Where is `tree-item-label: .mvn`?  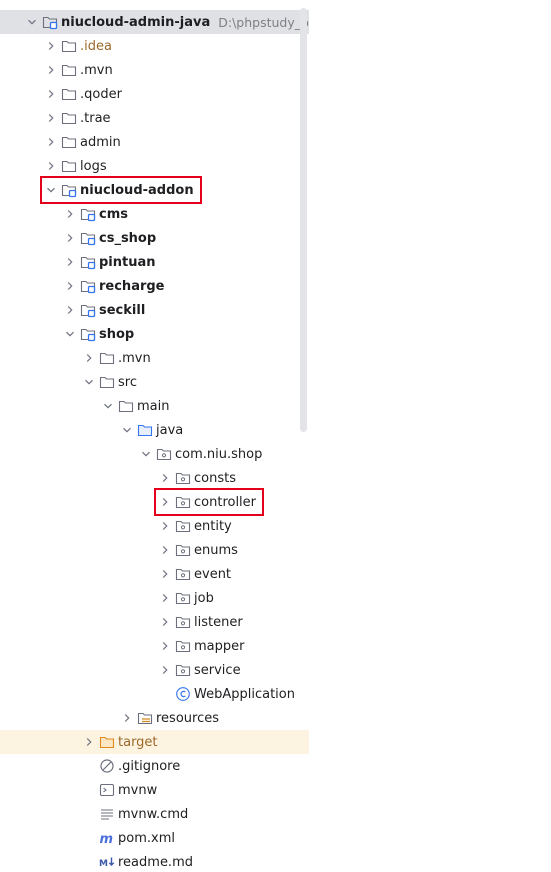 tree-item-label: .mvn is located at coordinates (96, 70).